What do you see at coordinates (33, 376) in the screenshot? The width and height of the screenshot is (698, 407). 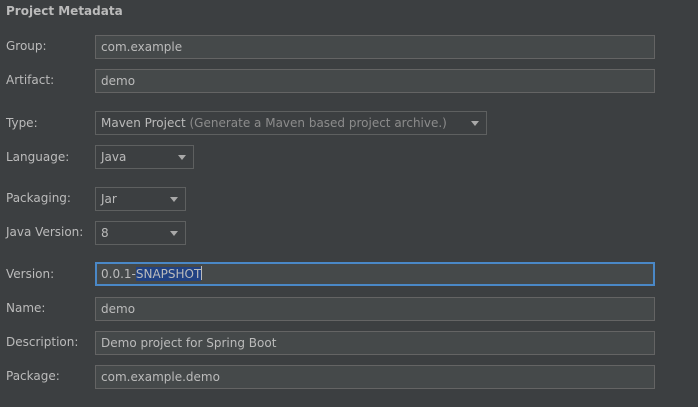 I see `package-label: Package:` at bounding box center [33, 376].